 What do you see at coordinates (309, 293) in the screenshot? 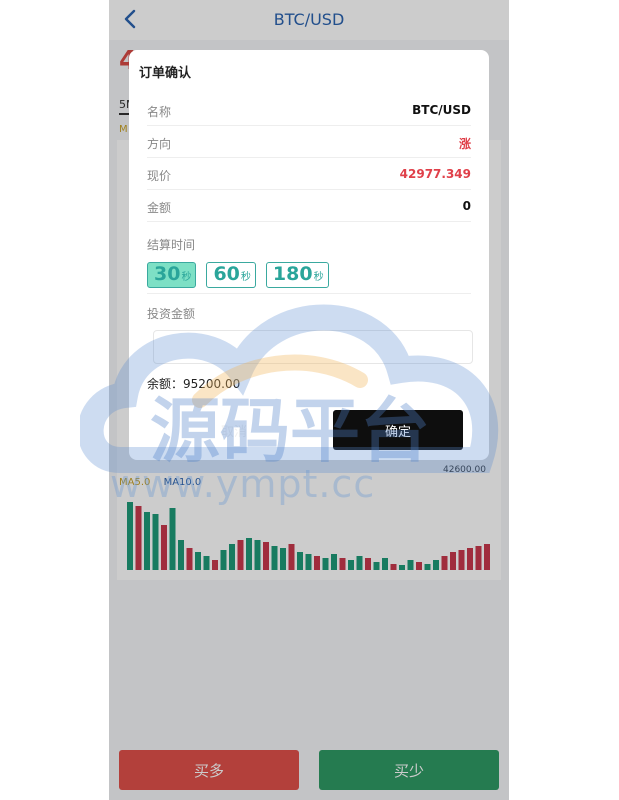
I see `divider` at bounding box center [309, 293].